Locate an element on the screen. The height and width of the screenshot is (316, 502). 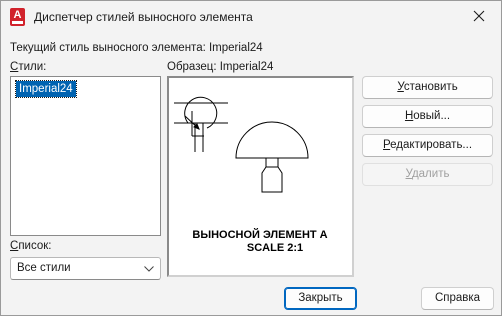
preview-scale-label: SCALE 2:1 is located at coordinates (275, 248).